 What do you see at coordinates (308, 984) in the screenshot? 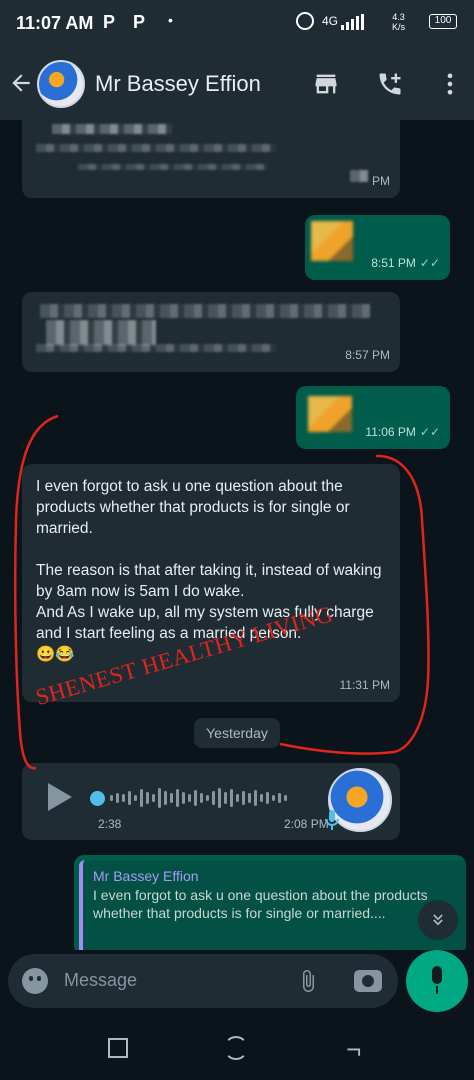
I see `attach-icon` at bounding box center [308, 984].